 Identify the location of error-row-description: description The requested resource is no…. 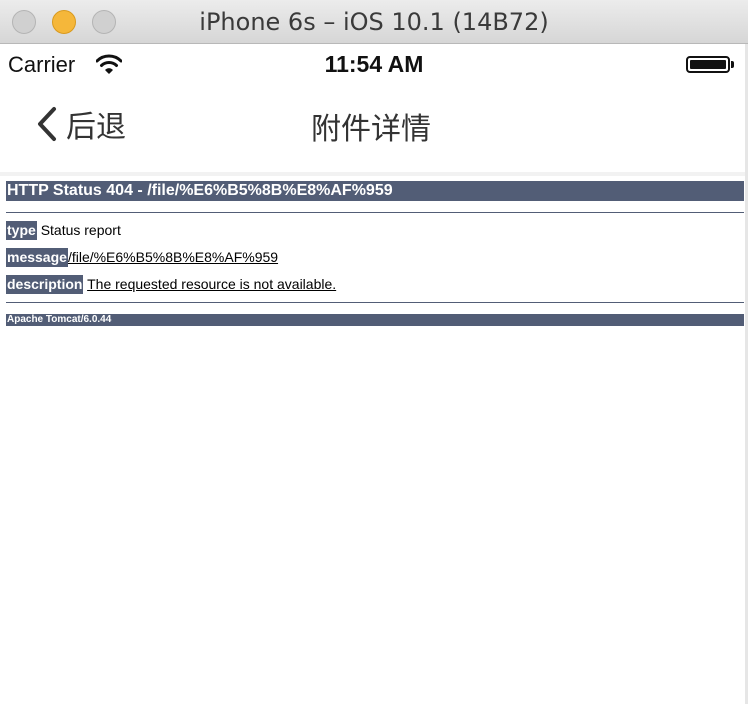
(375, 284).